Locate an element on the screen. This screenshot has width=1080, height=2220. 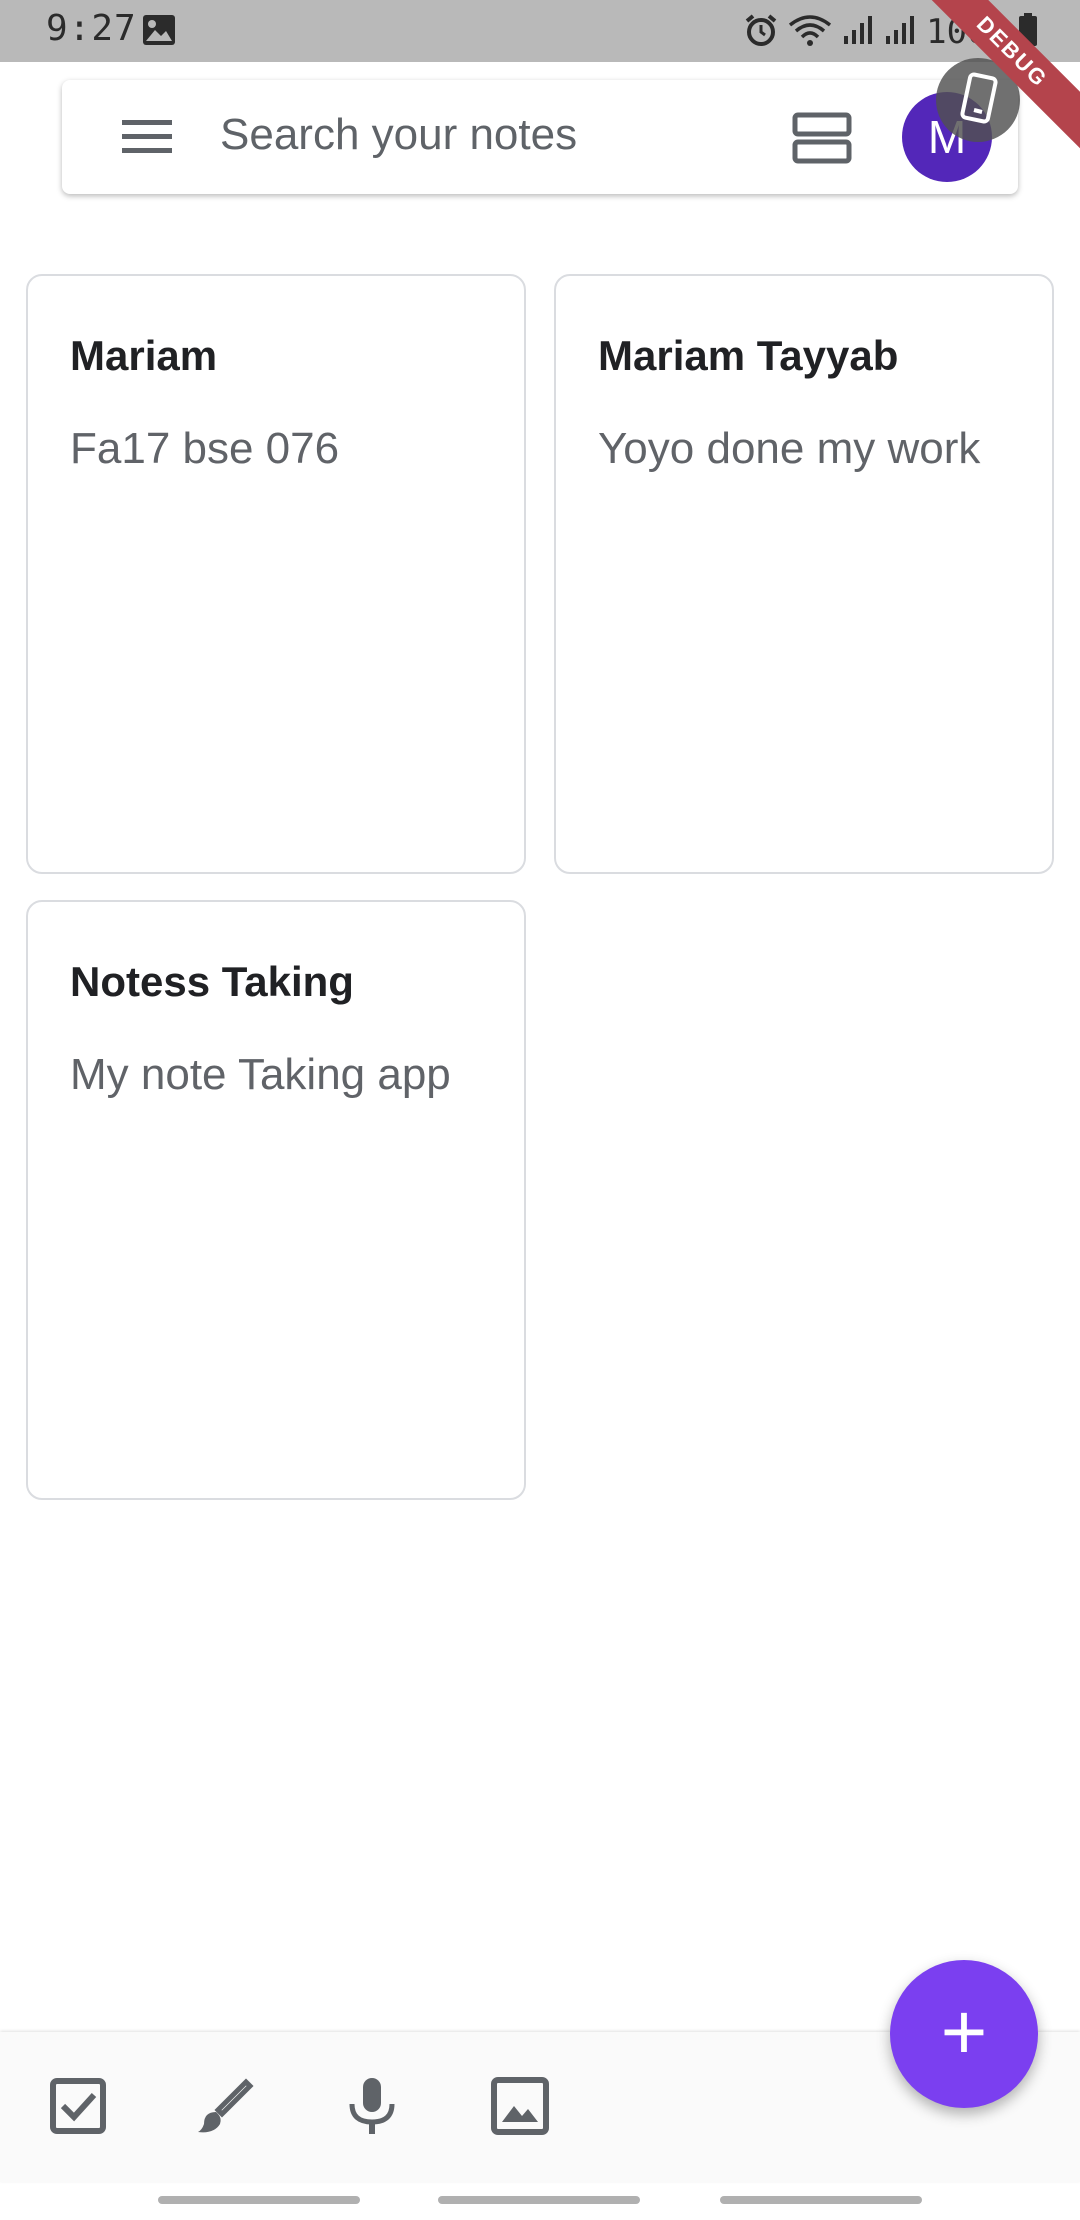
wifi-icon is located at coordinates (810, 32).